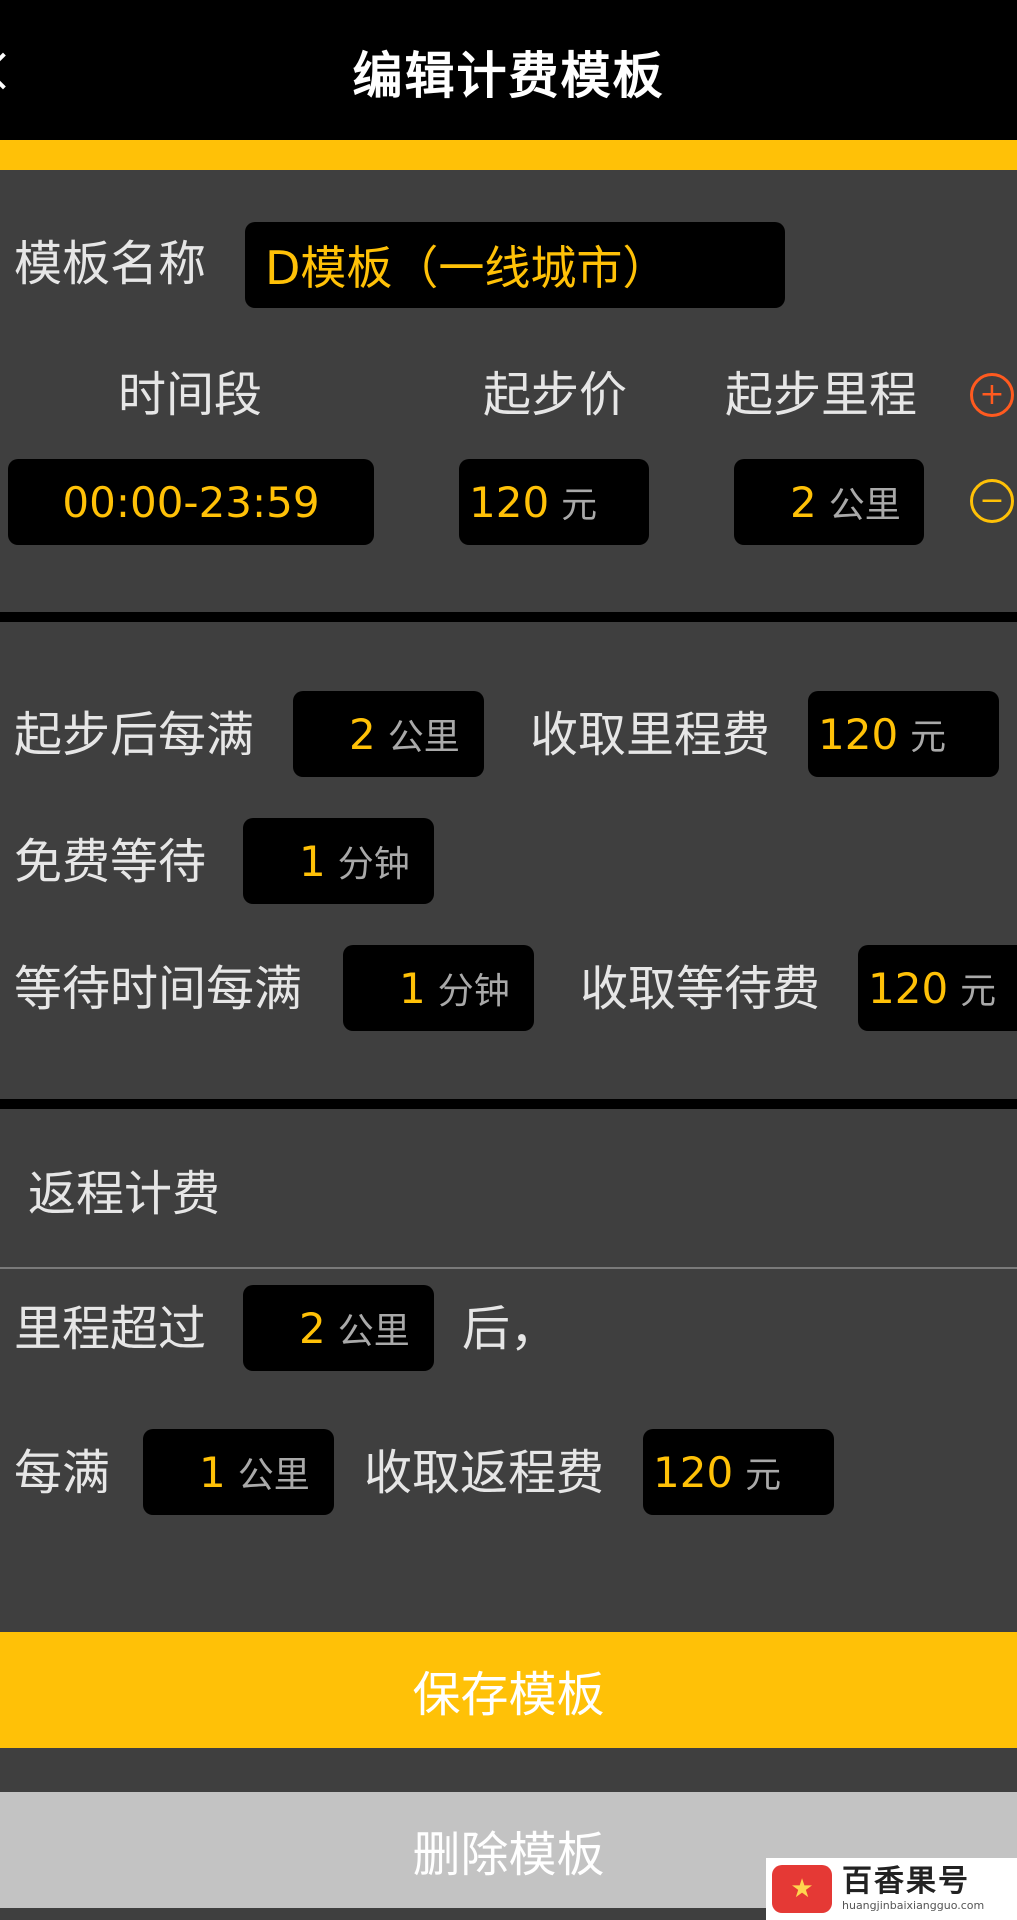  I want to click on mileage-every-unit: 公里, so click(423, 737).